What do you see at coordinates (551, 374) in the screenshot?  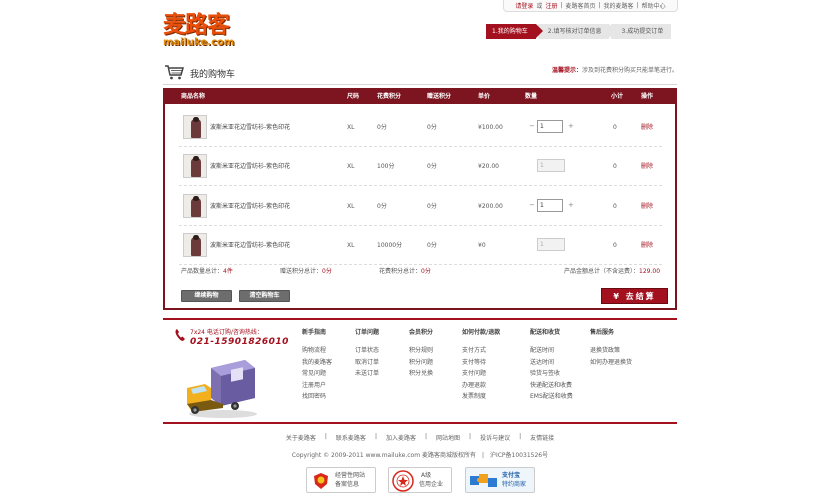 I see `help-link: 验货与签收` at bounding box center [551, 374].